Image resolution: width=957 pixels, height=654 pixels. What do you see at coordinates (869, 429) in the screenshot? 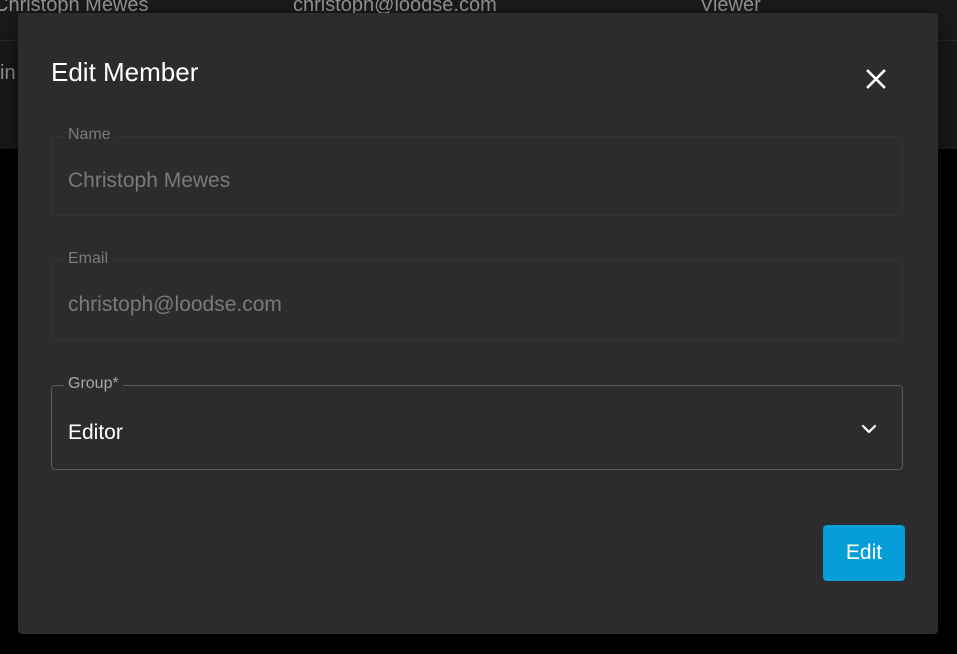
I see `chevron-down-icon` at bounding box center [869, 429].